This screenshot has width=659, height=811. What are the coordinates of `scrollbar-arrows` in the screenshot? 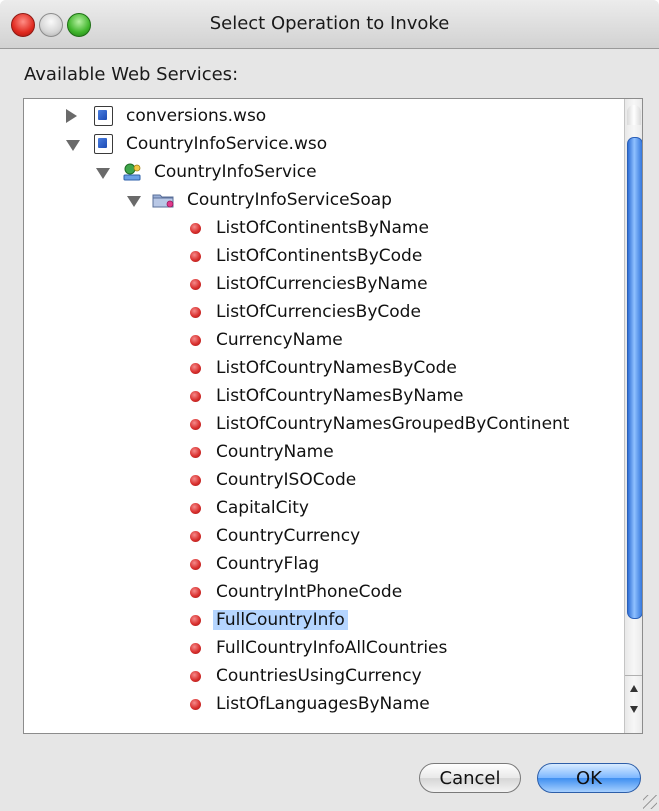 It's located at (633, 704).